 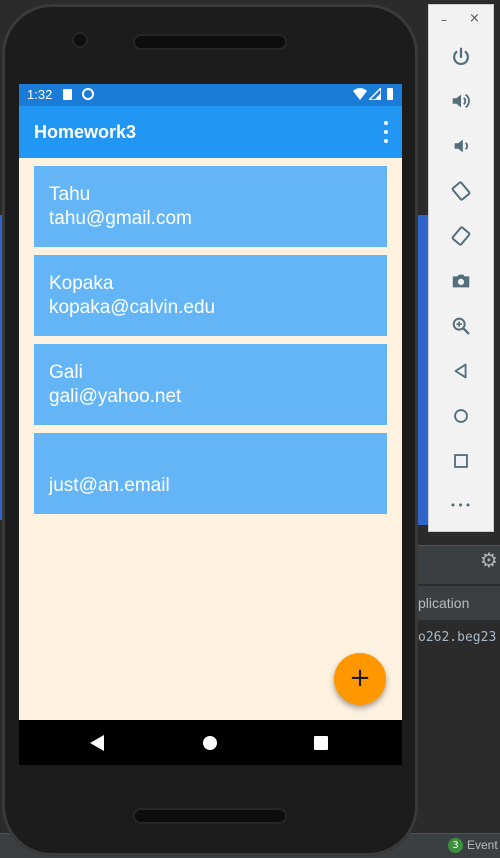 What do you see at coordinates (474, 18) in the screenshot?
I see `close-button: ×` at bounding box center [474, 18].